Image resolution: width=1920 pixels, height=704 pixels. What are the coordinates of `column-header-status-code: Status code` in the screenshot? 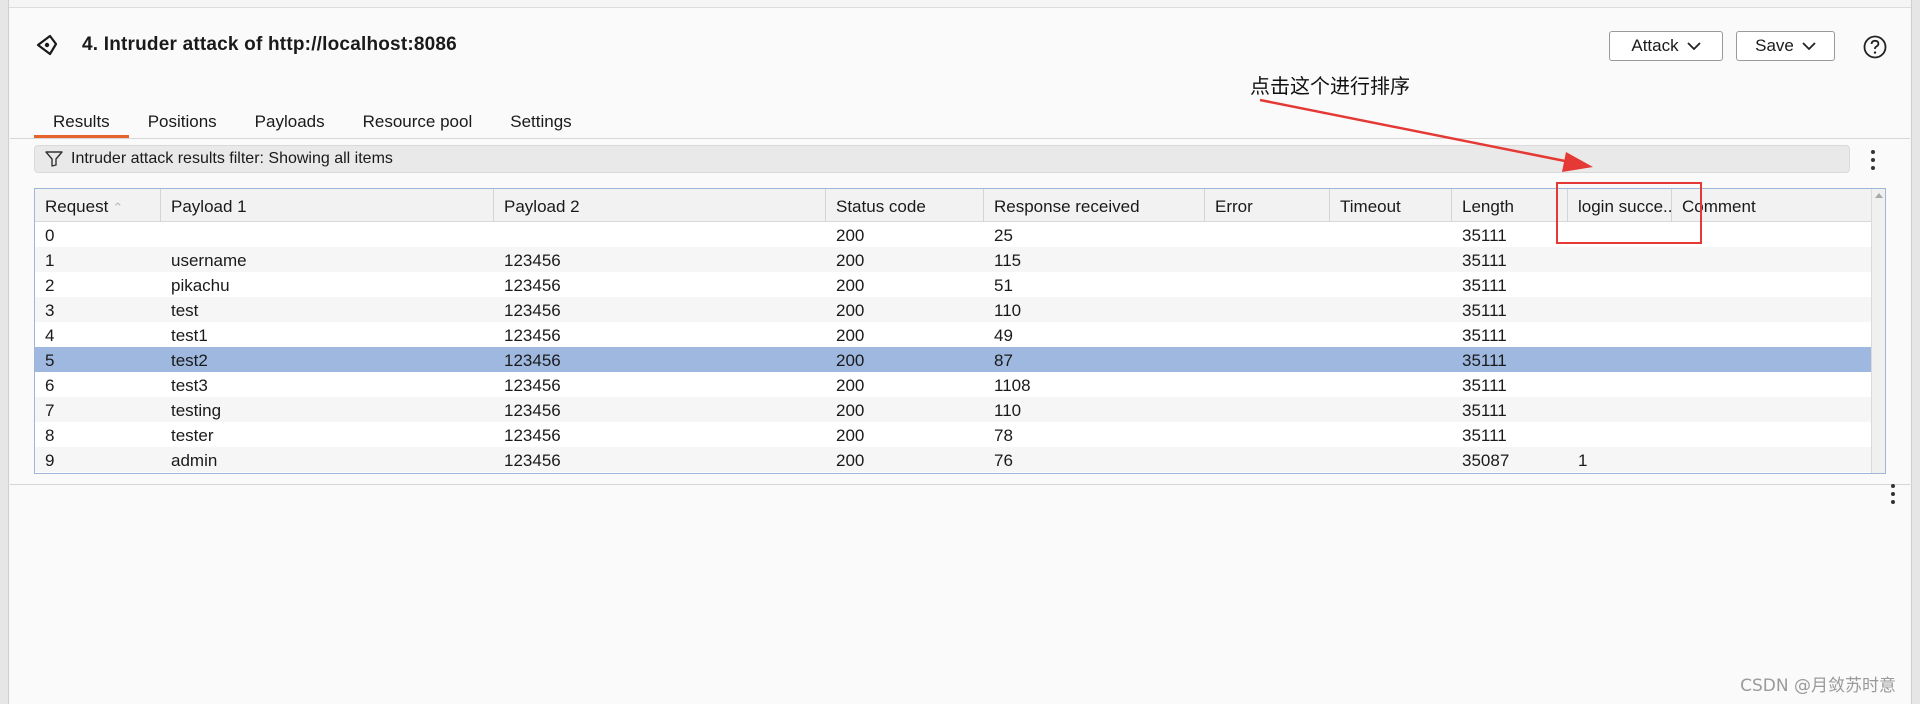 It's located at (905, 205).